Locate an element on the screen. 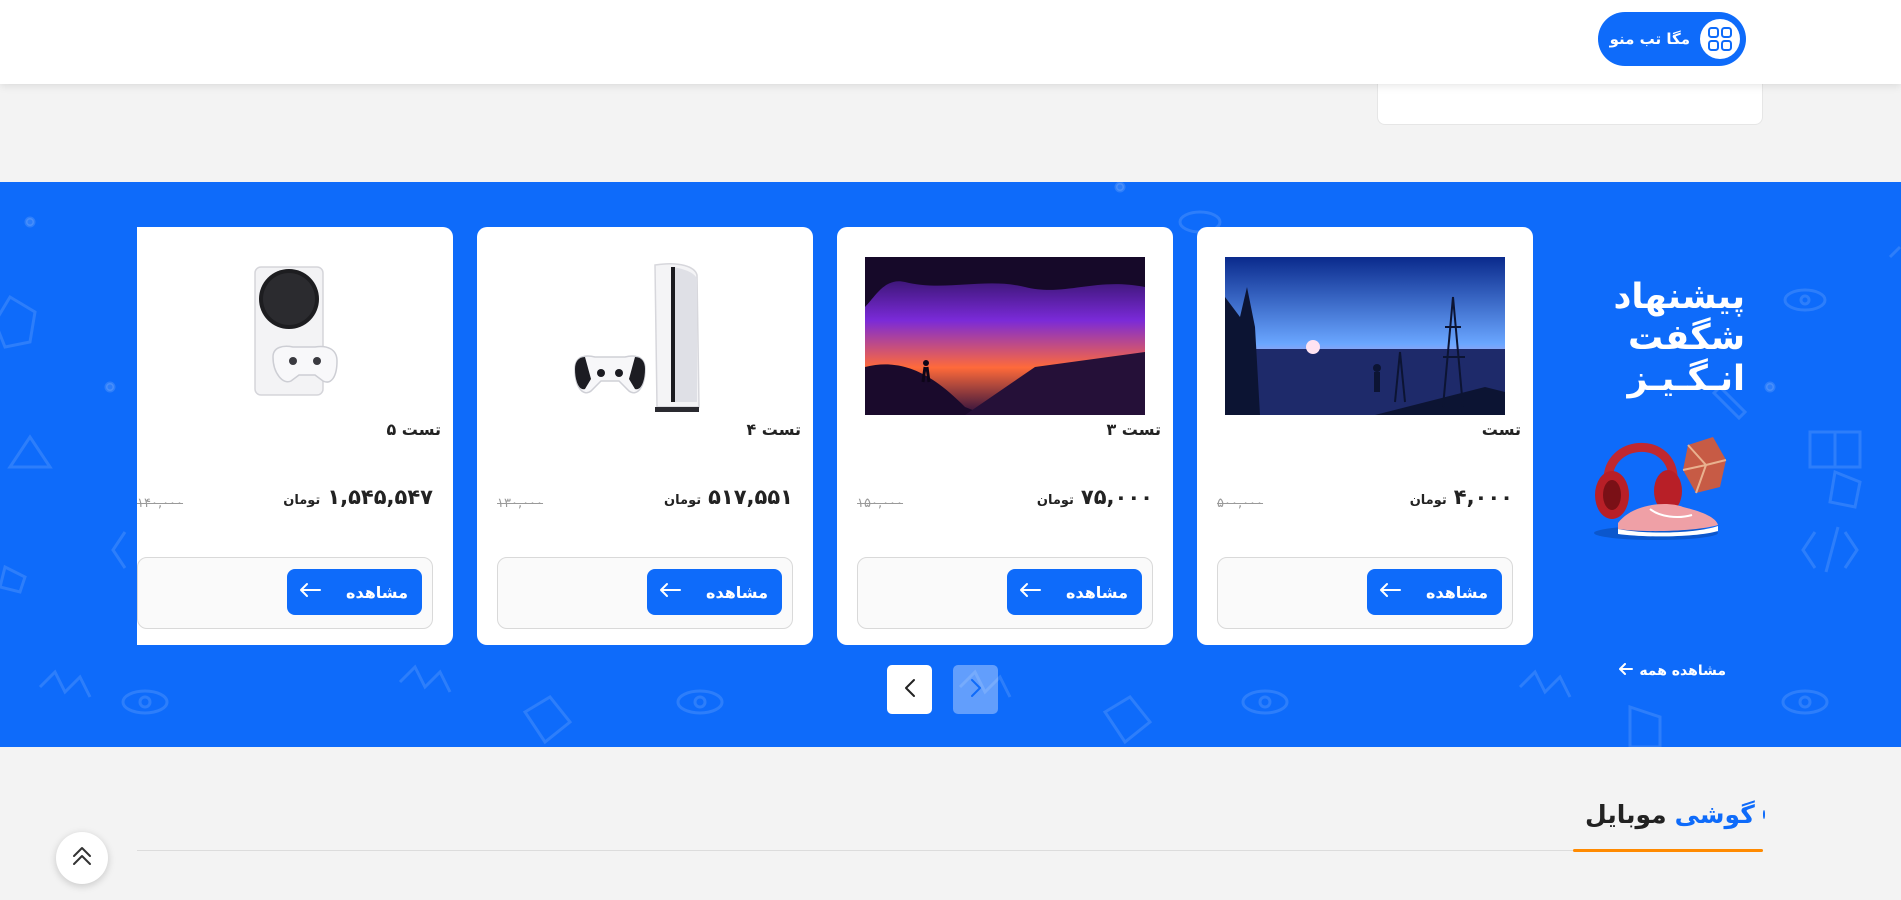  see-all-link: مشاهده همه is located at coordinates (1666, 671).